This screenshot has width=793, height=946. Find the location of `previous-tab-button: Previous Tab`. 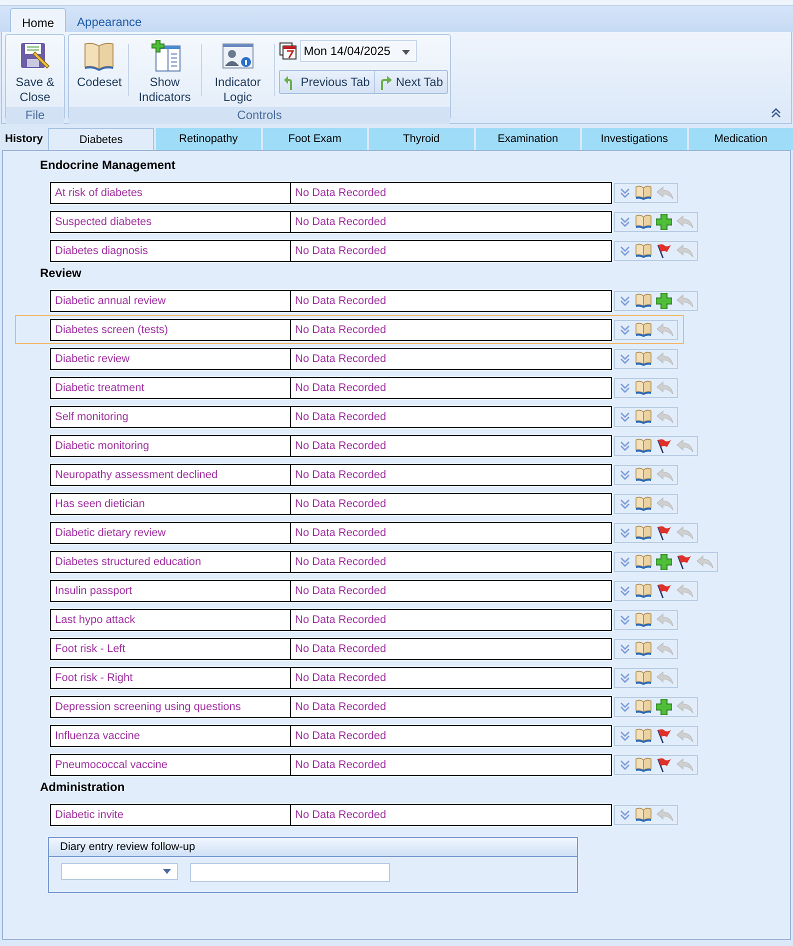

previous-tab-button: Previous Tab is located at coordinates (327, 82).